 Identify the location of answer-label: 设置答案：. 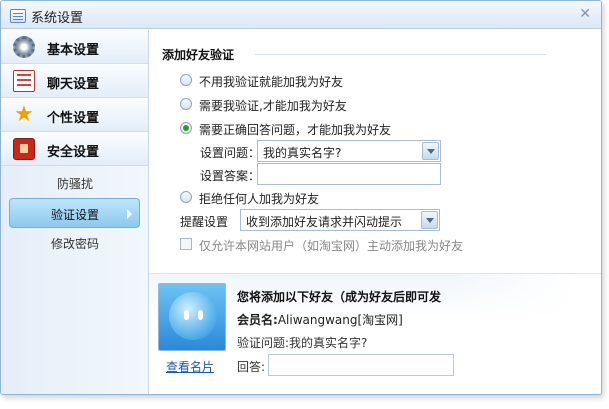
(230, 176).